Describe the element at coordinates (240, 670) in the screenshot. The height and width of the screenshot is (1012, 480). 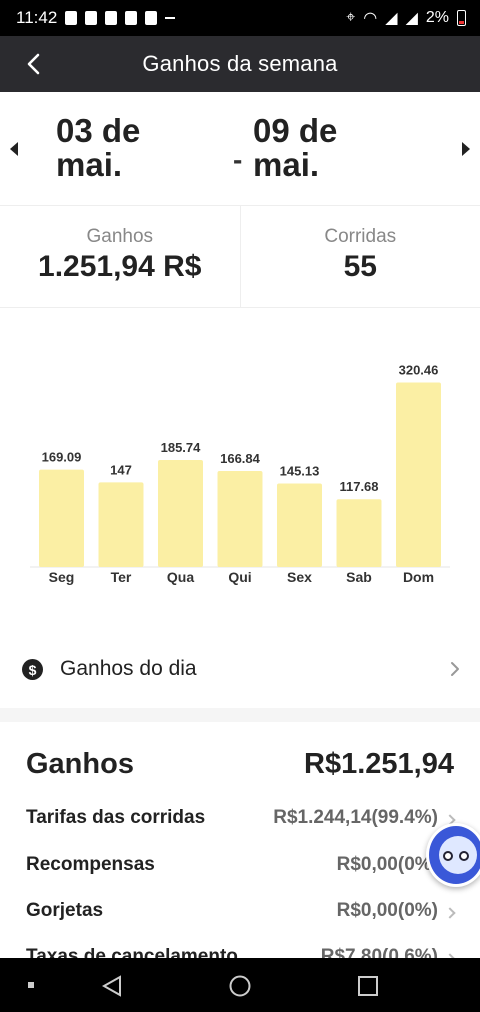
I see `daily-earnings-row: $ Ganhos do dia` at that location.